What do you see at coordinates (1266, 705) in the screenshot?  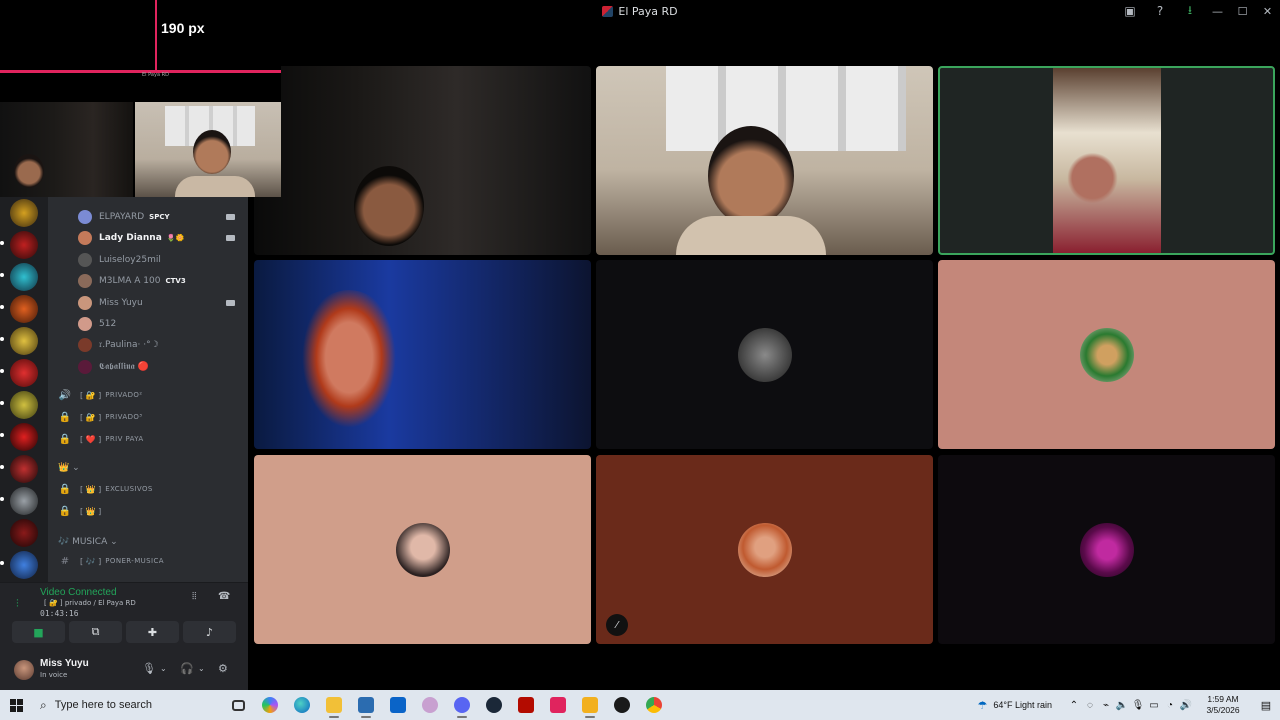 I see `notification-icon: ▤` at bounding box center [1266, 705].